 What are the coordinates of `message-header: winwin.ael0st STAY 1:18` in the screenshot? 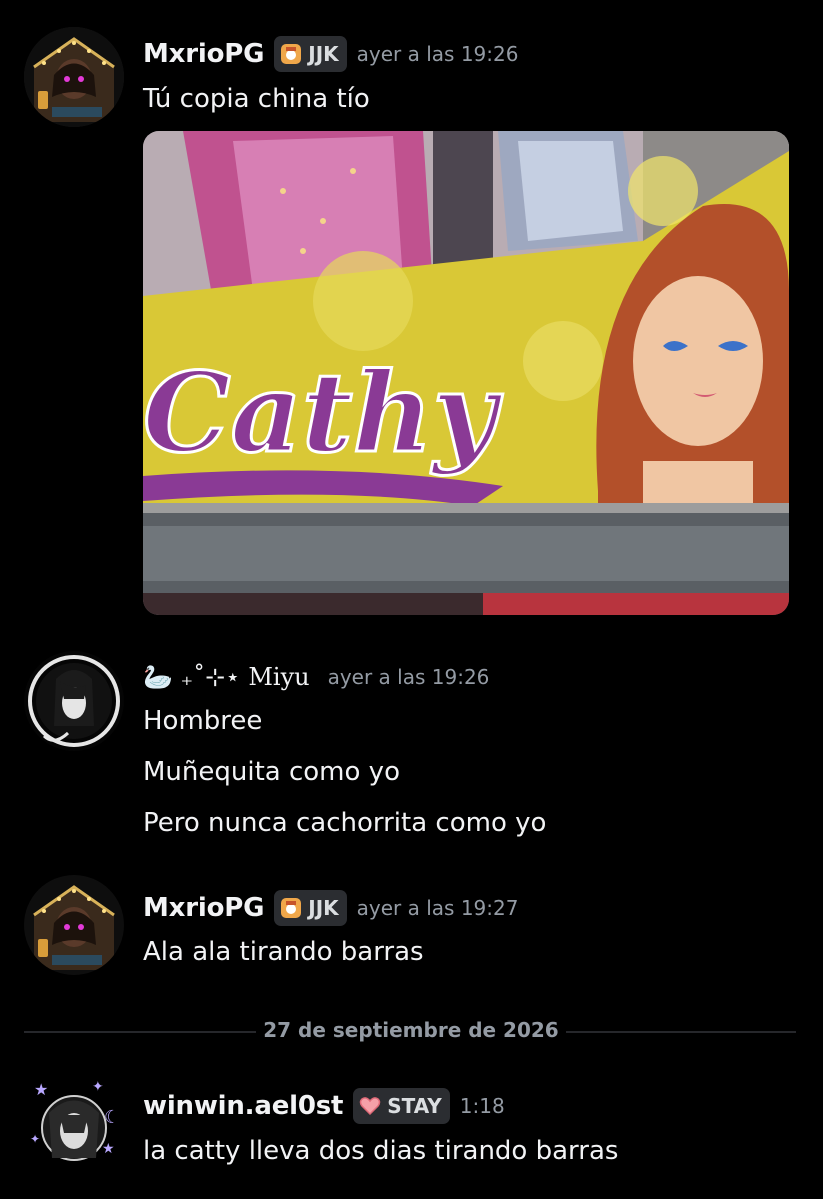 It's located at (324, 1106).